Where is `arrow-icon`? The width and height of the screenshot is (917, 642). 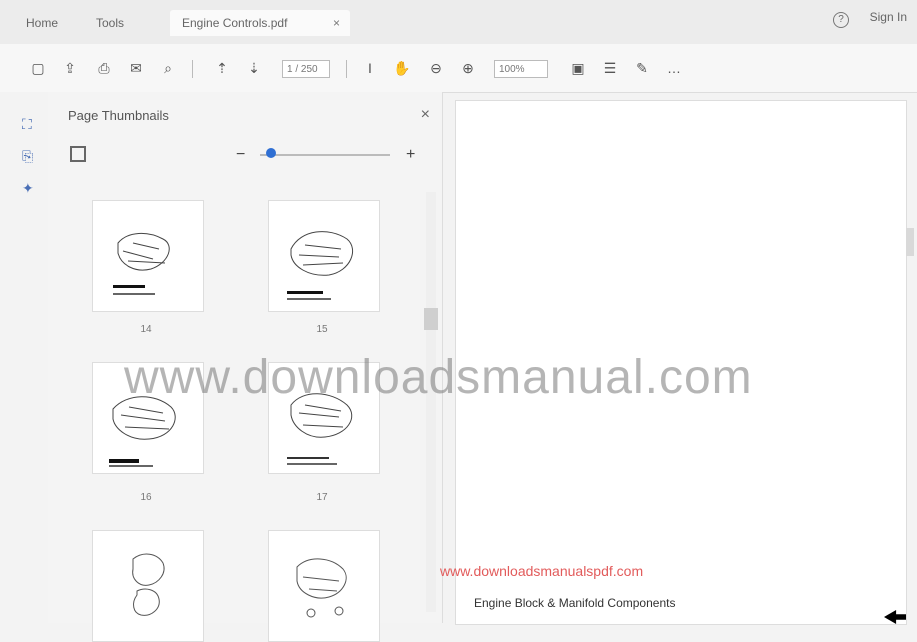 arrow-icon is located at coordinates (895, 617).